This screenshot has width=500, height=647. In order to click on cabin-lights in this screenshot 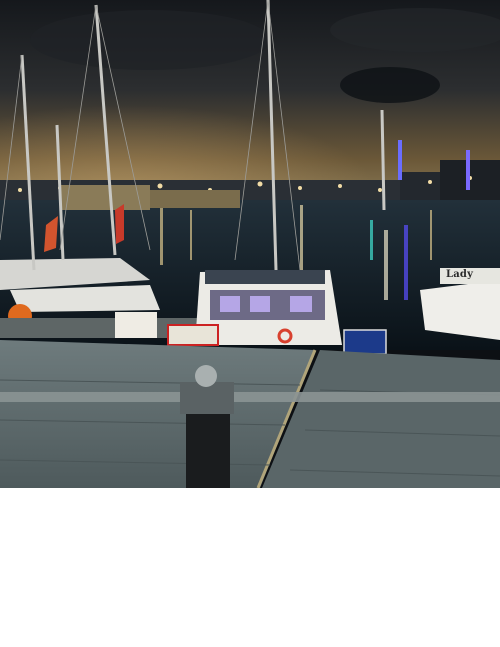, I will do `click(266, 304)`.